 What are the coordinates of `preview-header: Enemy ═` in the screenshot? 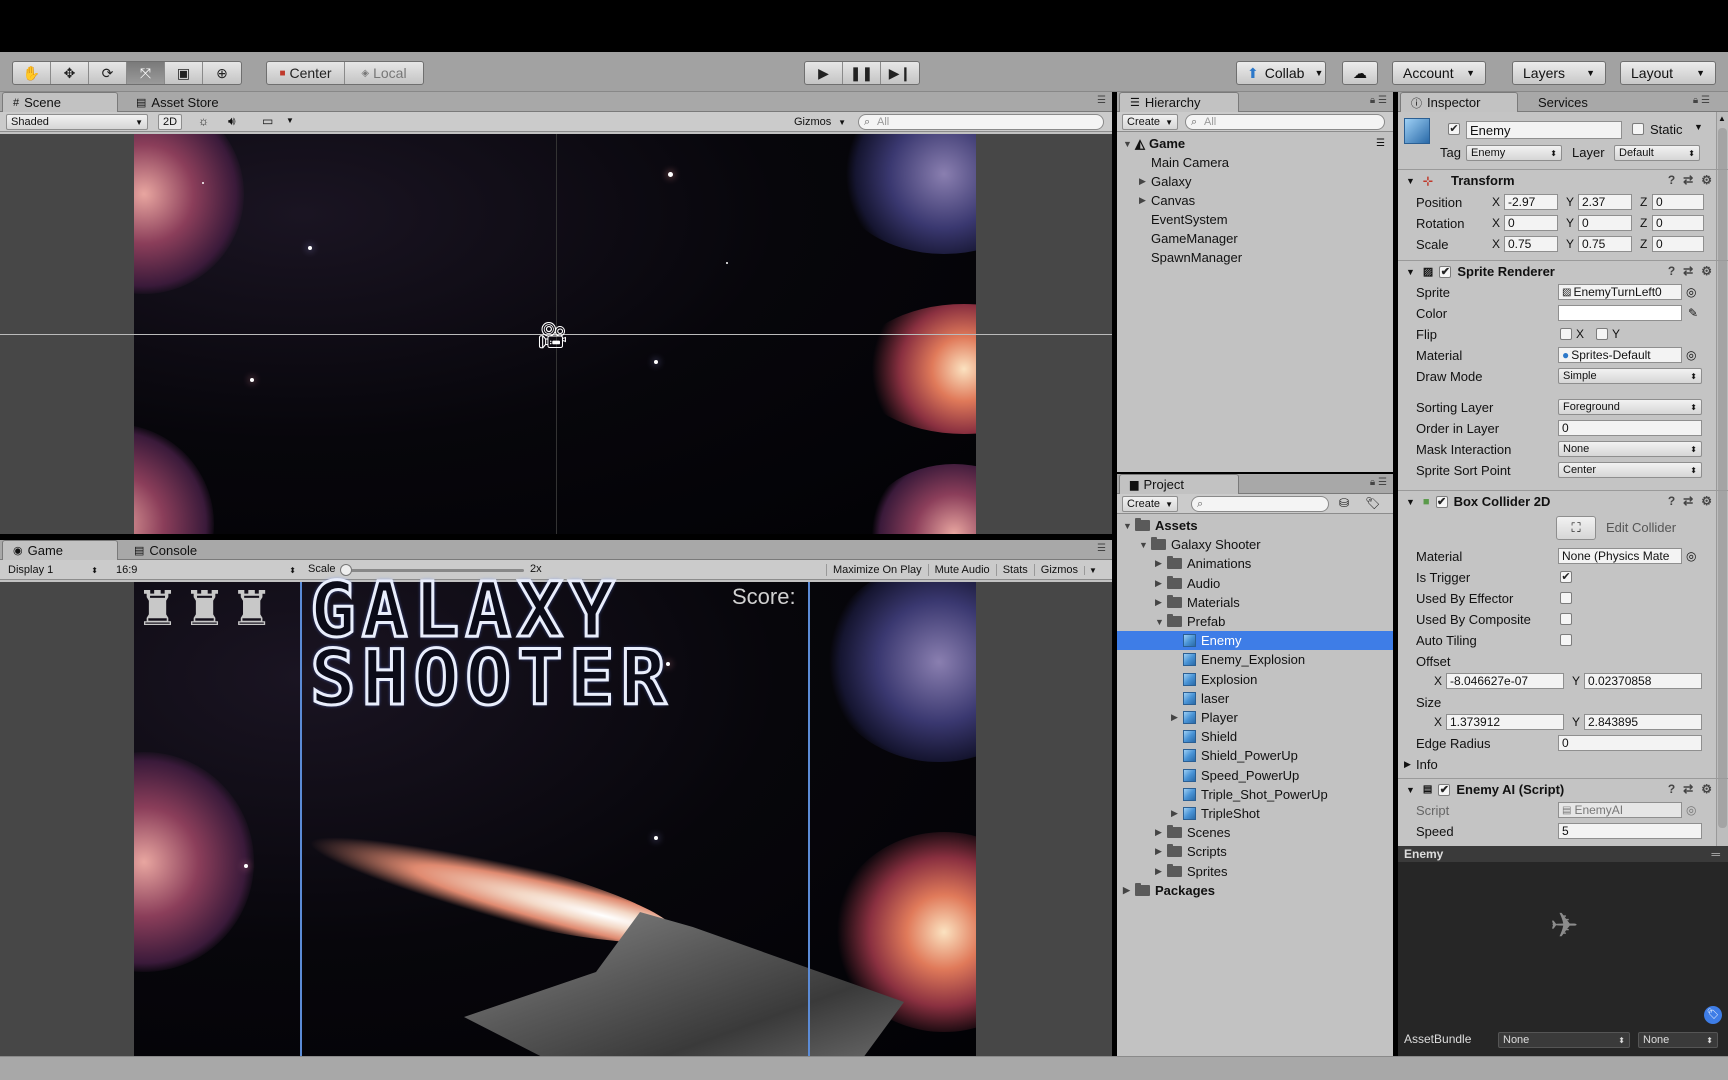 It's located at (1563, 854).